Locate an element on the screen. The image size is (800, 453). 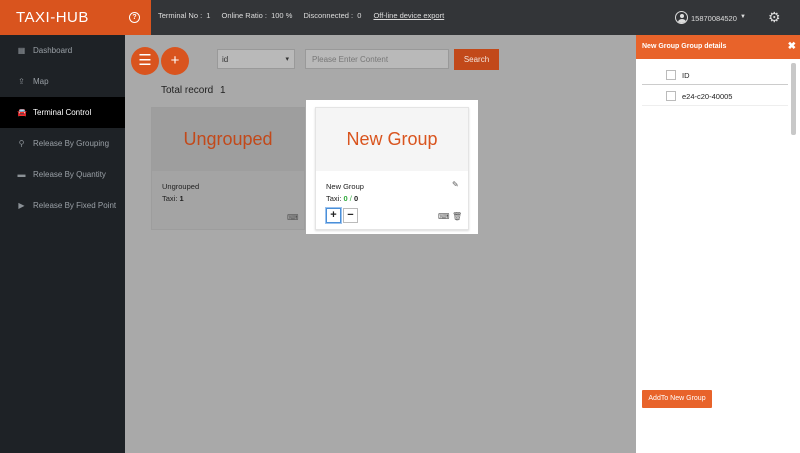
search-input: Please Enter Content is located at coordinates (377, 59).